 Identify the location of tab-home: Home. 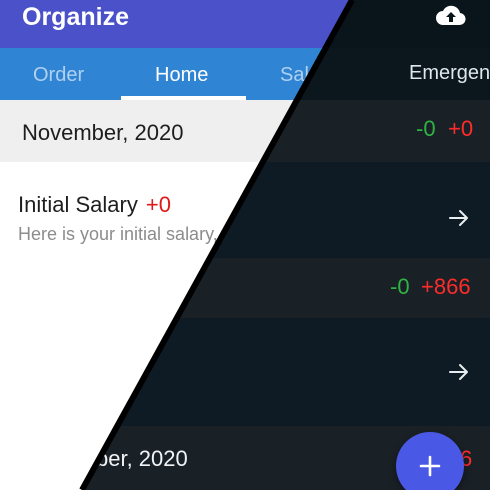
(181, 75).